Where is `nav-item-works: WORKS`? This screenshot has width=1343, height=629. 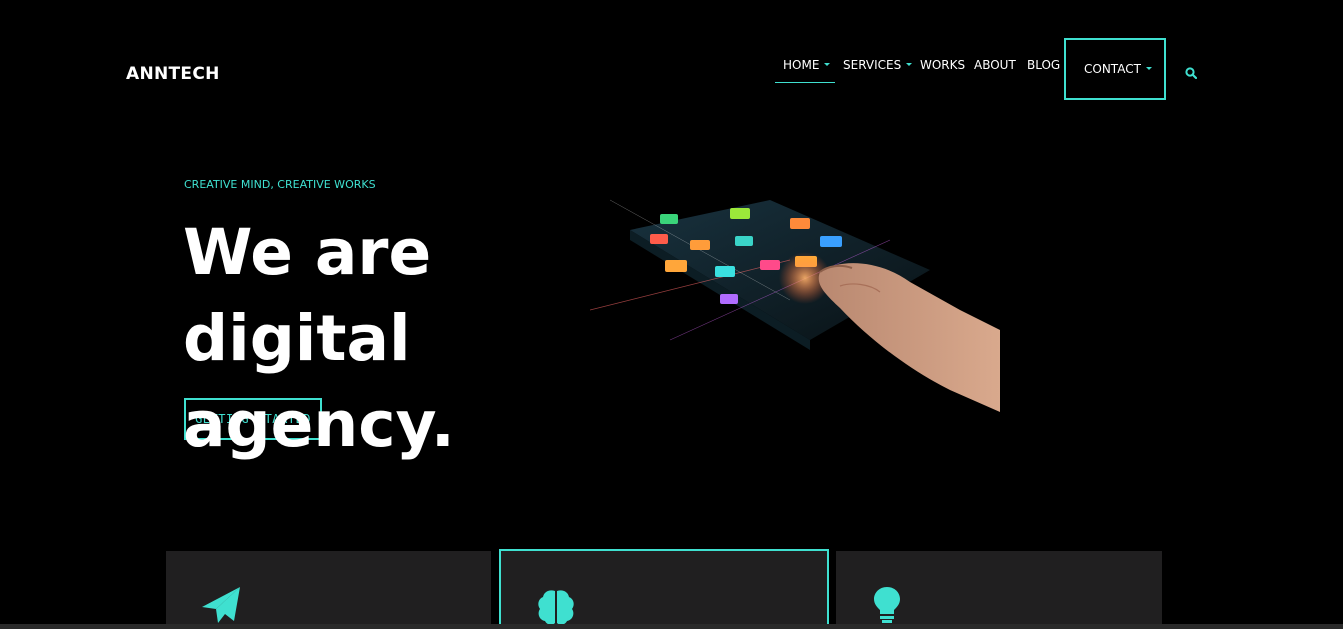
nav-item-works: WORKS is located at coordinates (942, 65).